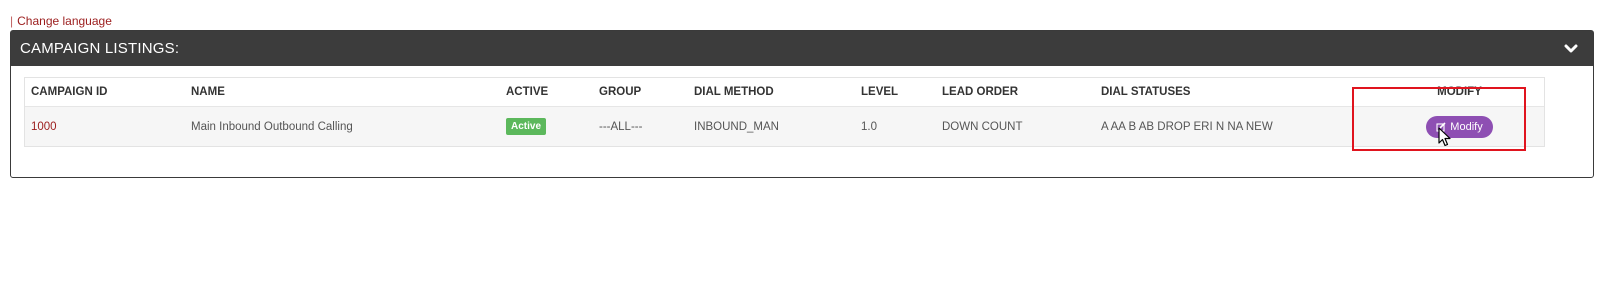 Image resolution: width=1600 pixels, height=288 pixels. Describe the element at coordinates (771, 126) in the screenshot. I see `dial-method-cell: INBOUND_MAN` at that location.